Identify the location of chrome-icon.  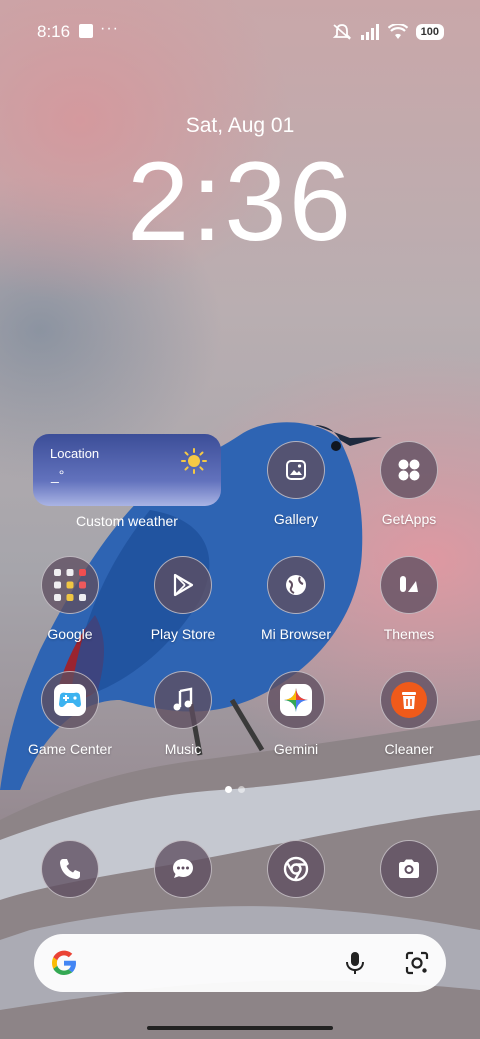
(296, 869).